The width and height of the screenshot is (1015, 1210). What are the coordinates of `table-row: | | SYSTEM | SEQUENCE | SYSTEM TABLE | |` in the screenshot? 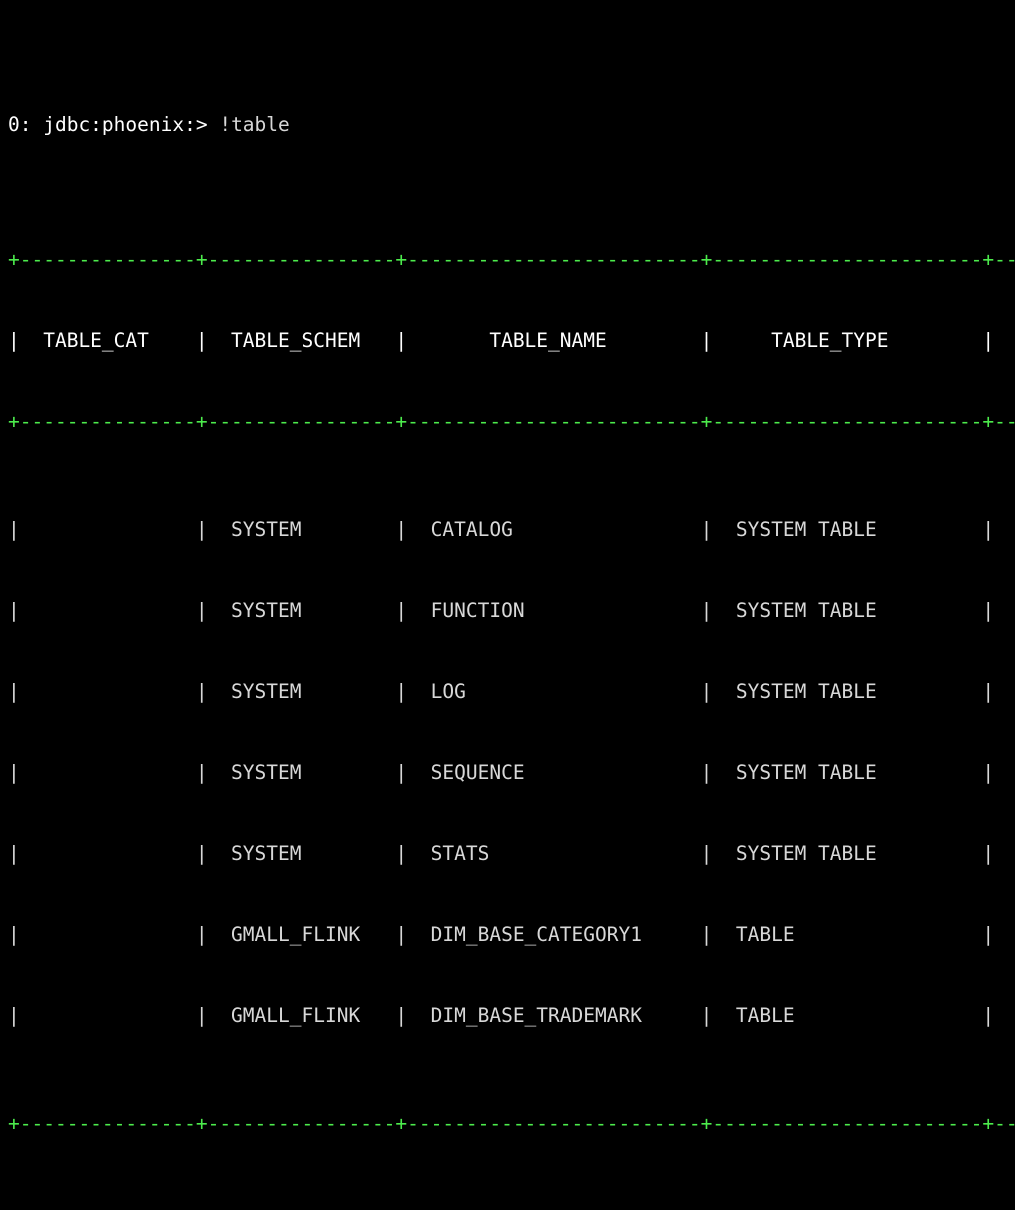 It's located at (501, 772).